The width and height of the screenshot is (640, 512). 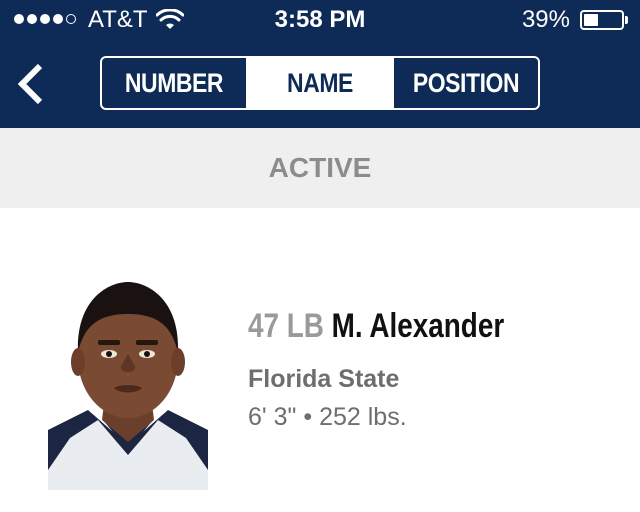 I want to click on player-title: 47 LB M. Alexander, so click(x=376, y=326).